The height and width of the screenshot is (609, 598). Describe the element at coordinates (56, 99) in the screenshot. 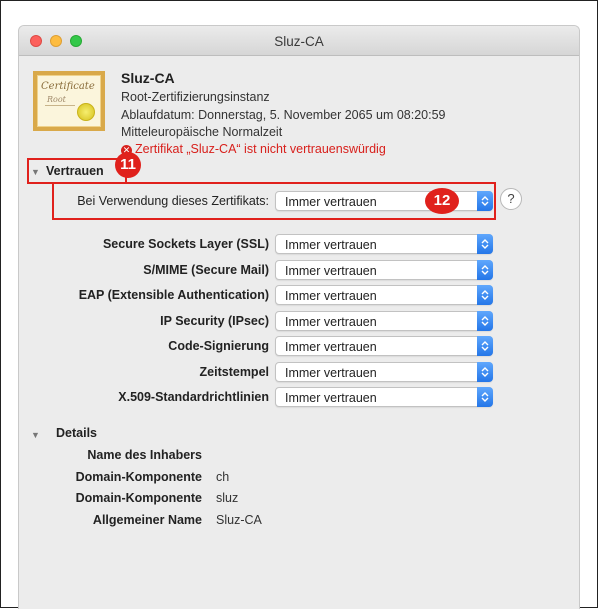

I see `certificate-icon-subtext: Root` at that location.